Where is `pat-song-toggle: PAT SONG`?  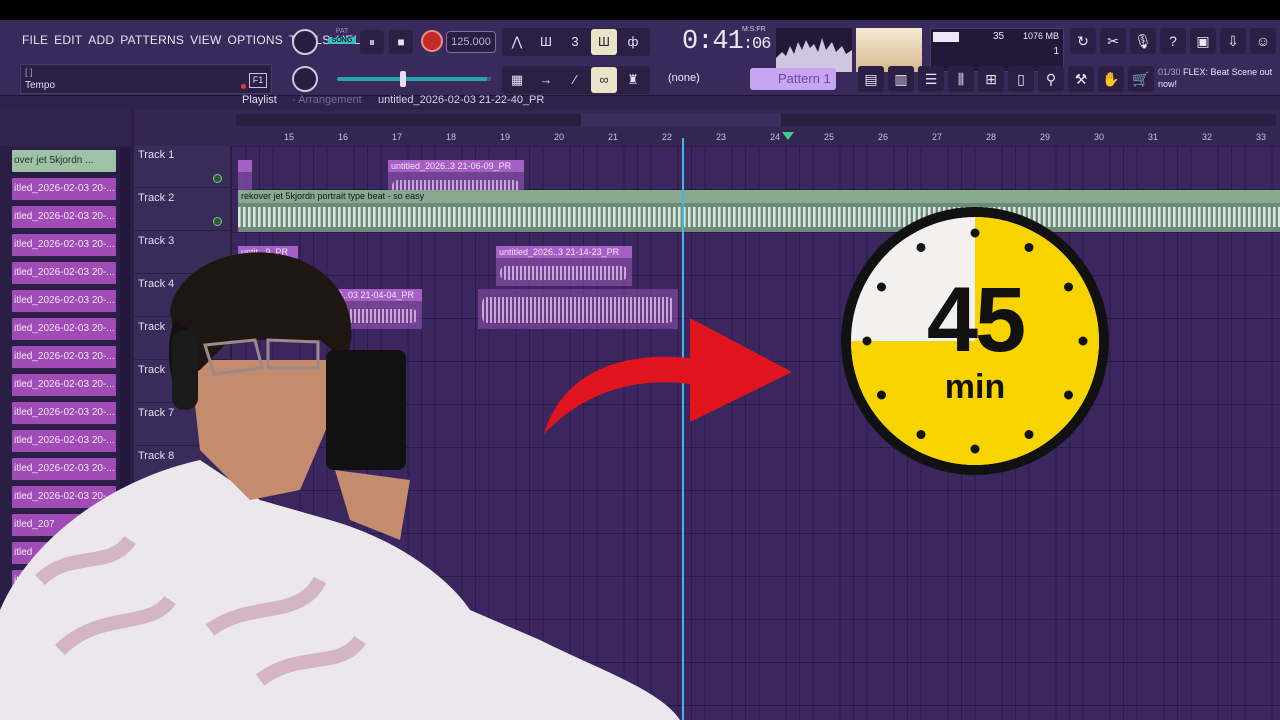 pat-song-toggle: PAT SONG is located at coordinates (342, 41).